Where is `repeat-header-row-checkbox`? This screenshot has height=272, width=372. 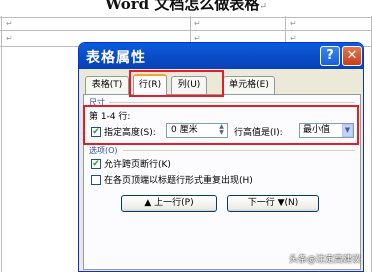 repeat-header-row-checkbox is located at coordinates (96, 180).